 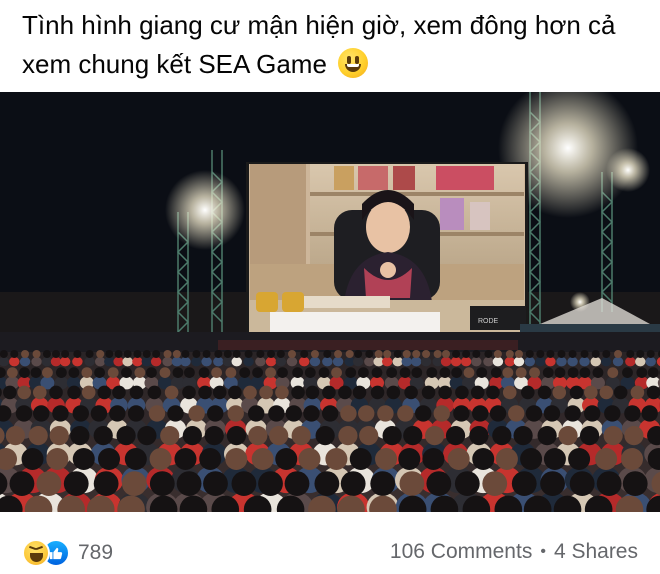 I want to click on shares-count-link: 4 Shares, so click(x=596, y=552).